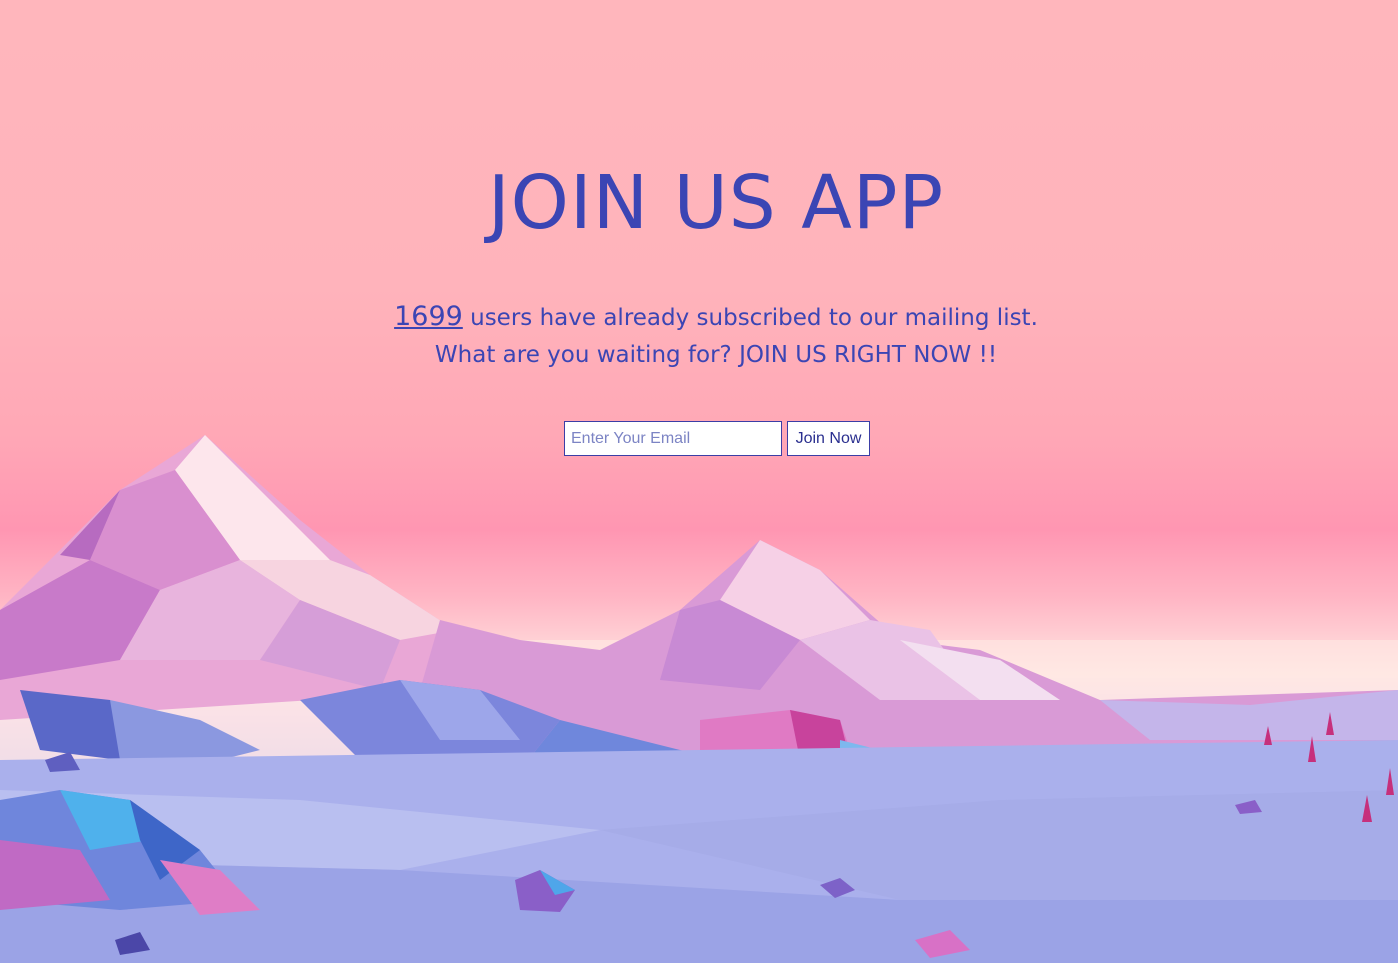  I want to click on subscriber-count-link: 1699, so click(428, 316).